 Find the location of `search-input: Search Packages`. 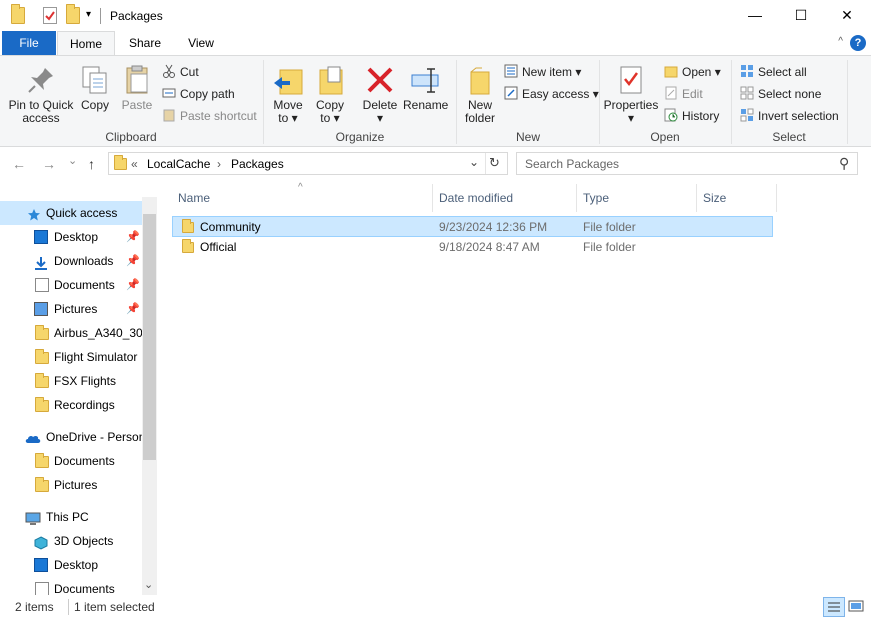

search-input: Search Packages is located at coordinates (572, 164).